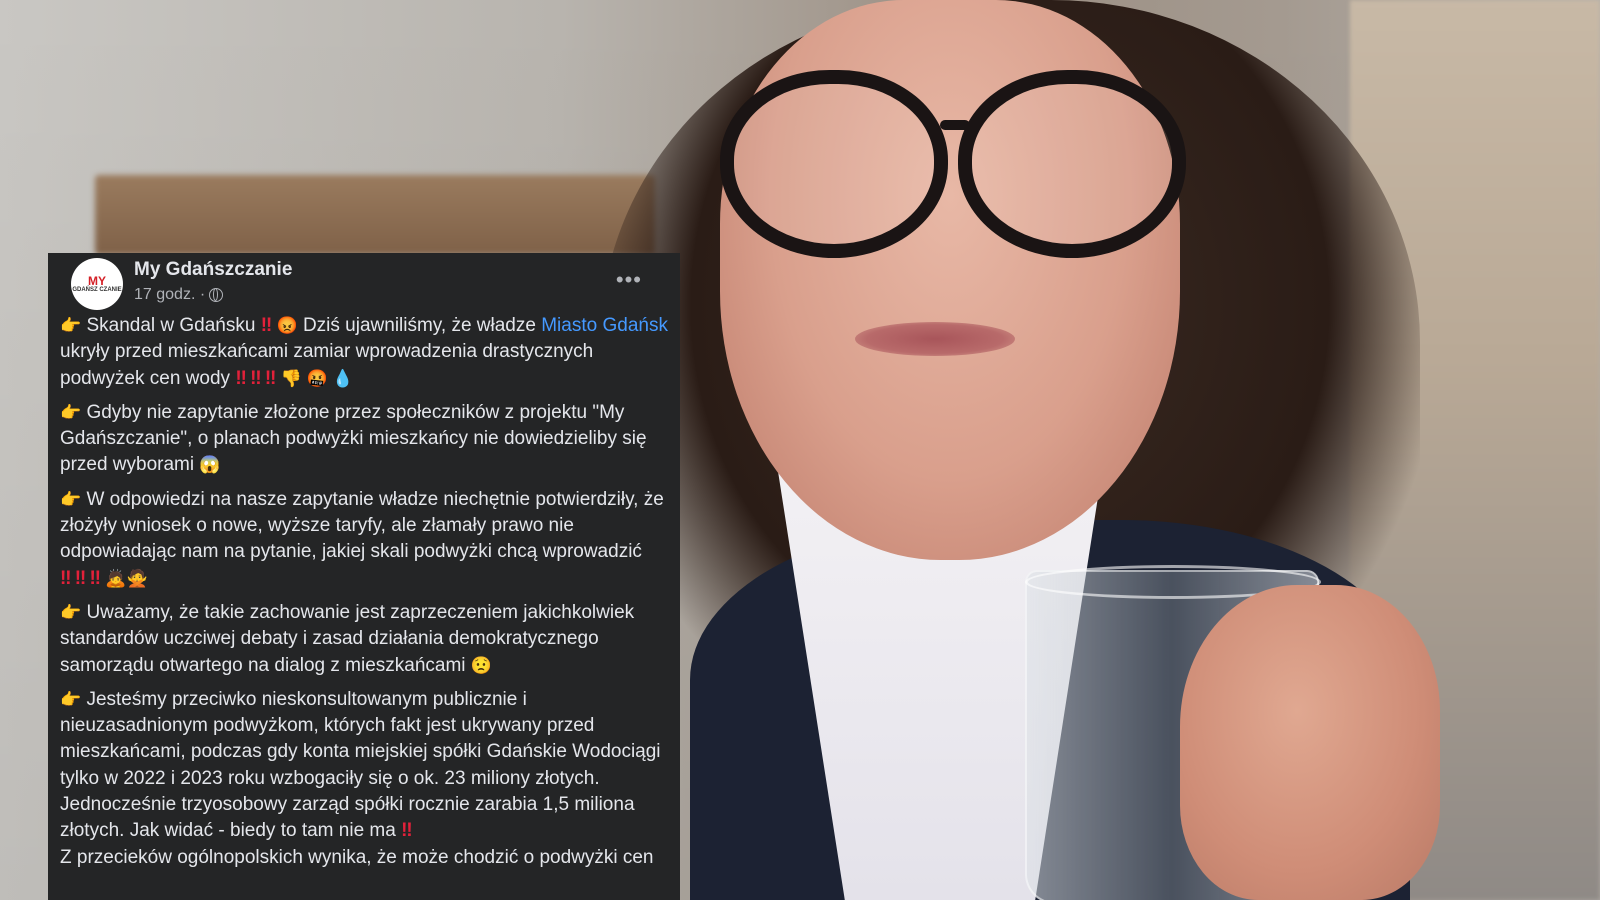 The height and width of the screenshot is (900, 1600). What do you see at coordinates (287, 325) in the screenshot?
I see `angry-face-icon: 😡` at bounding box center [287, 325].